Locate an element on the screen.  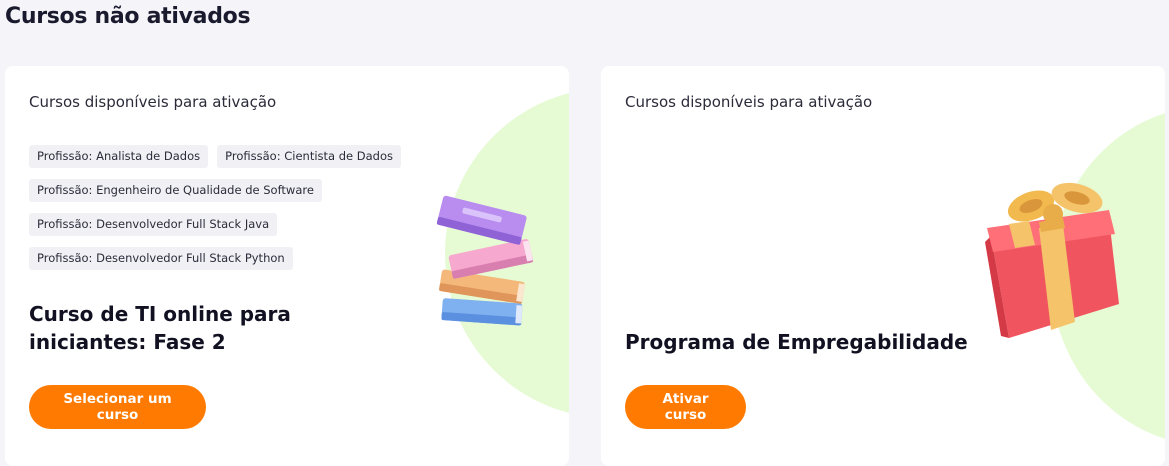
tag-analista-dados: Profissão: Analista de Dados is located at coordinates (119, 156).